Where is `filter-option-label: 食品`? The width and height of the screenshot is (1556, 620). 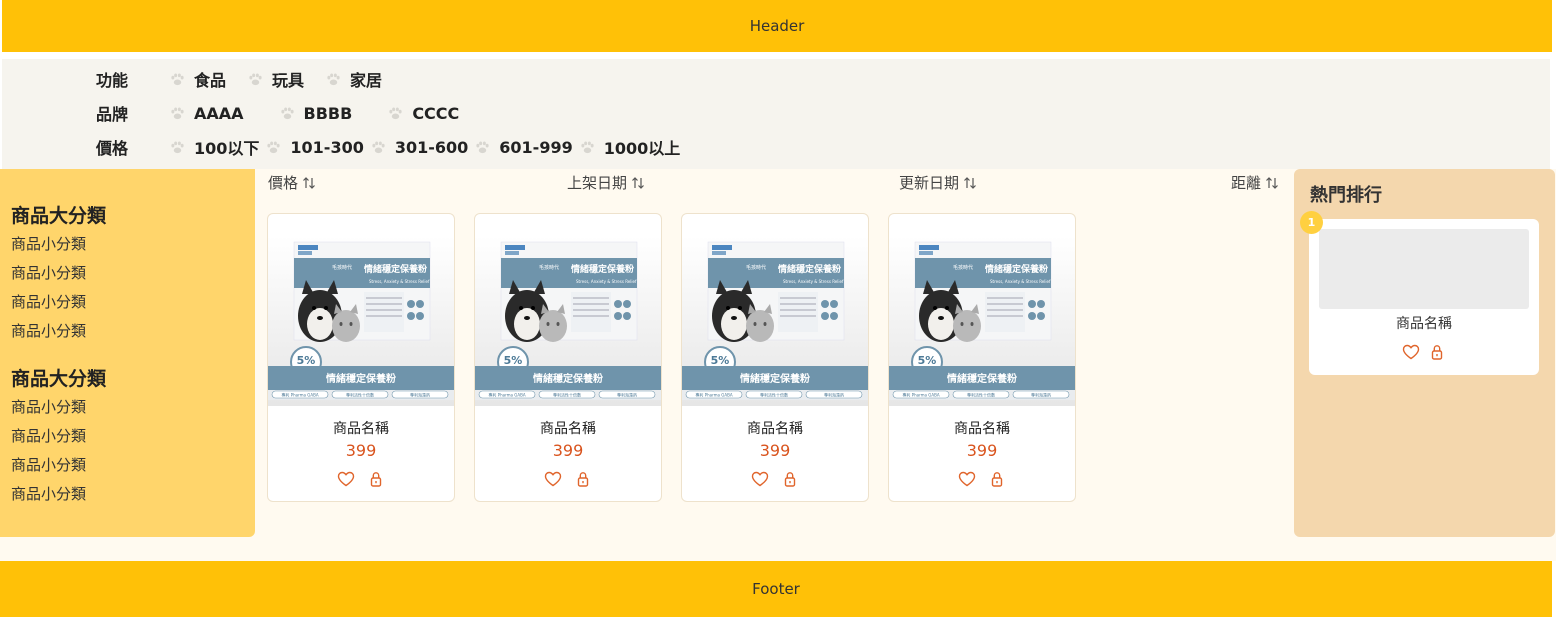 filter-option-label: 食品 is located at coordinates (210, 80).